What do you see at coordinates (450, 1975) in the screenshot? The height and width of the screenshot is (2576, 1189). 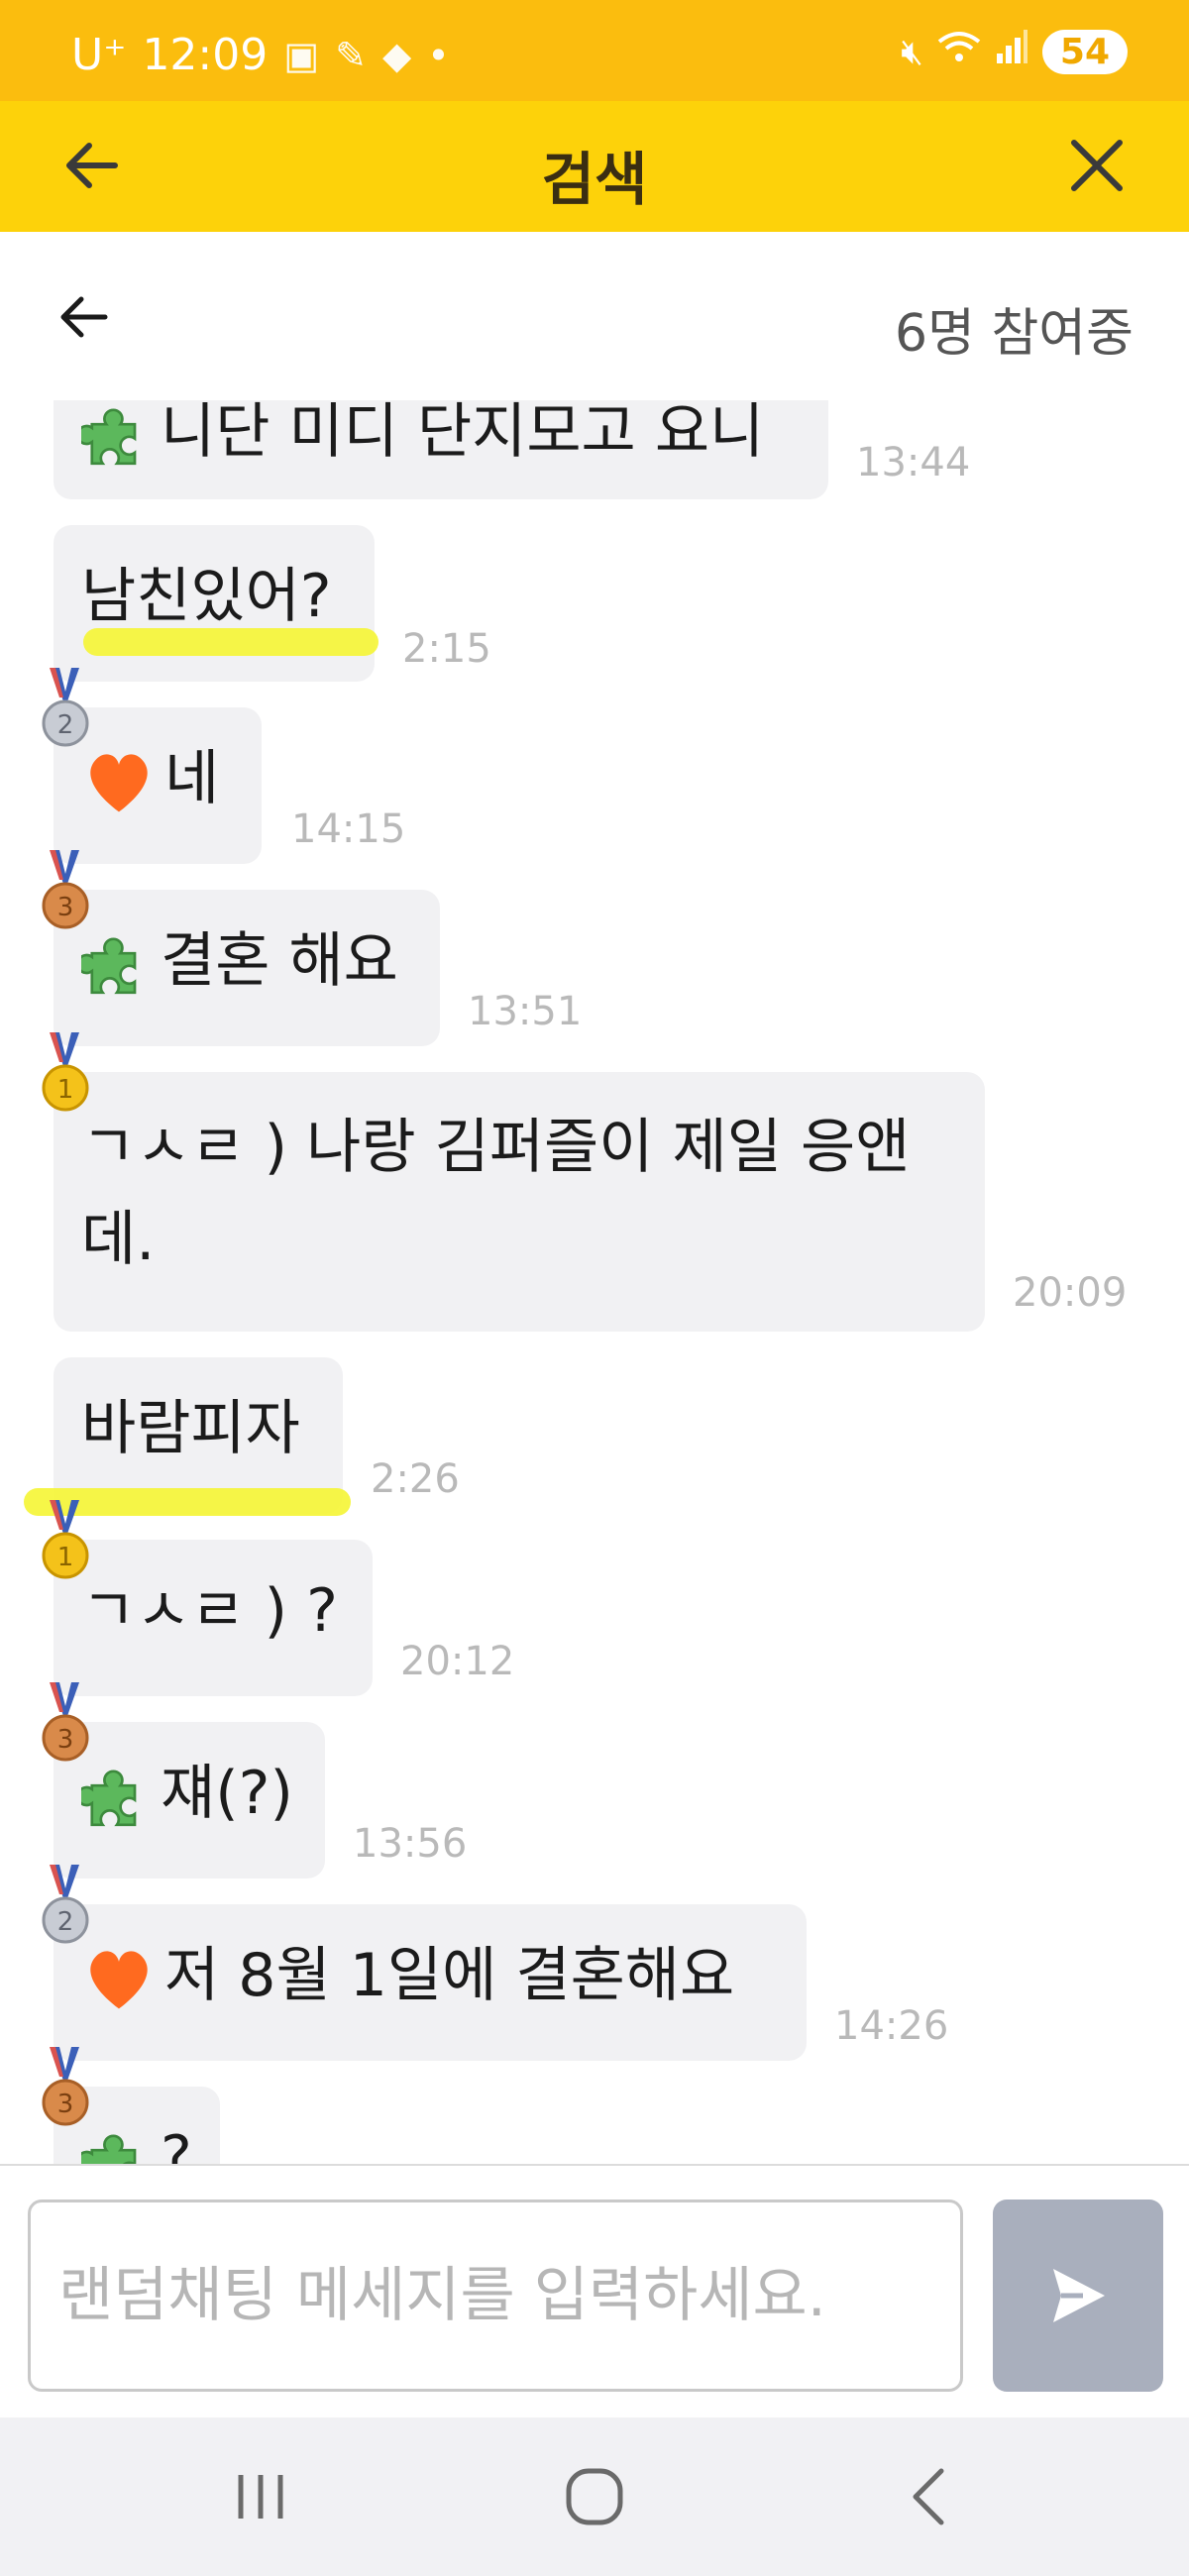 I see `message-text: 저 8월 1일에 결혼해요` at bounding box center [450, 1975].